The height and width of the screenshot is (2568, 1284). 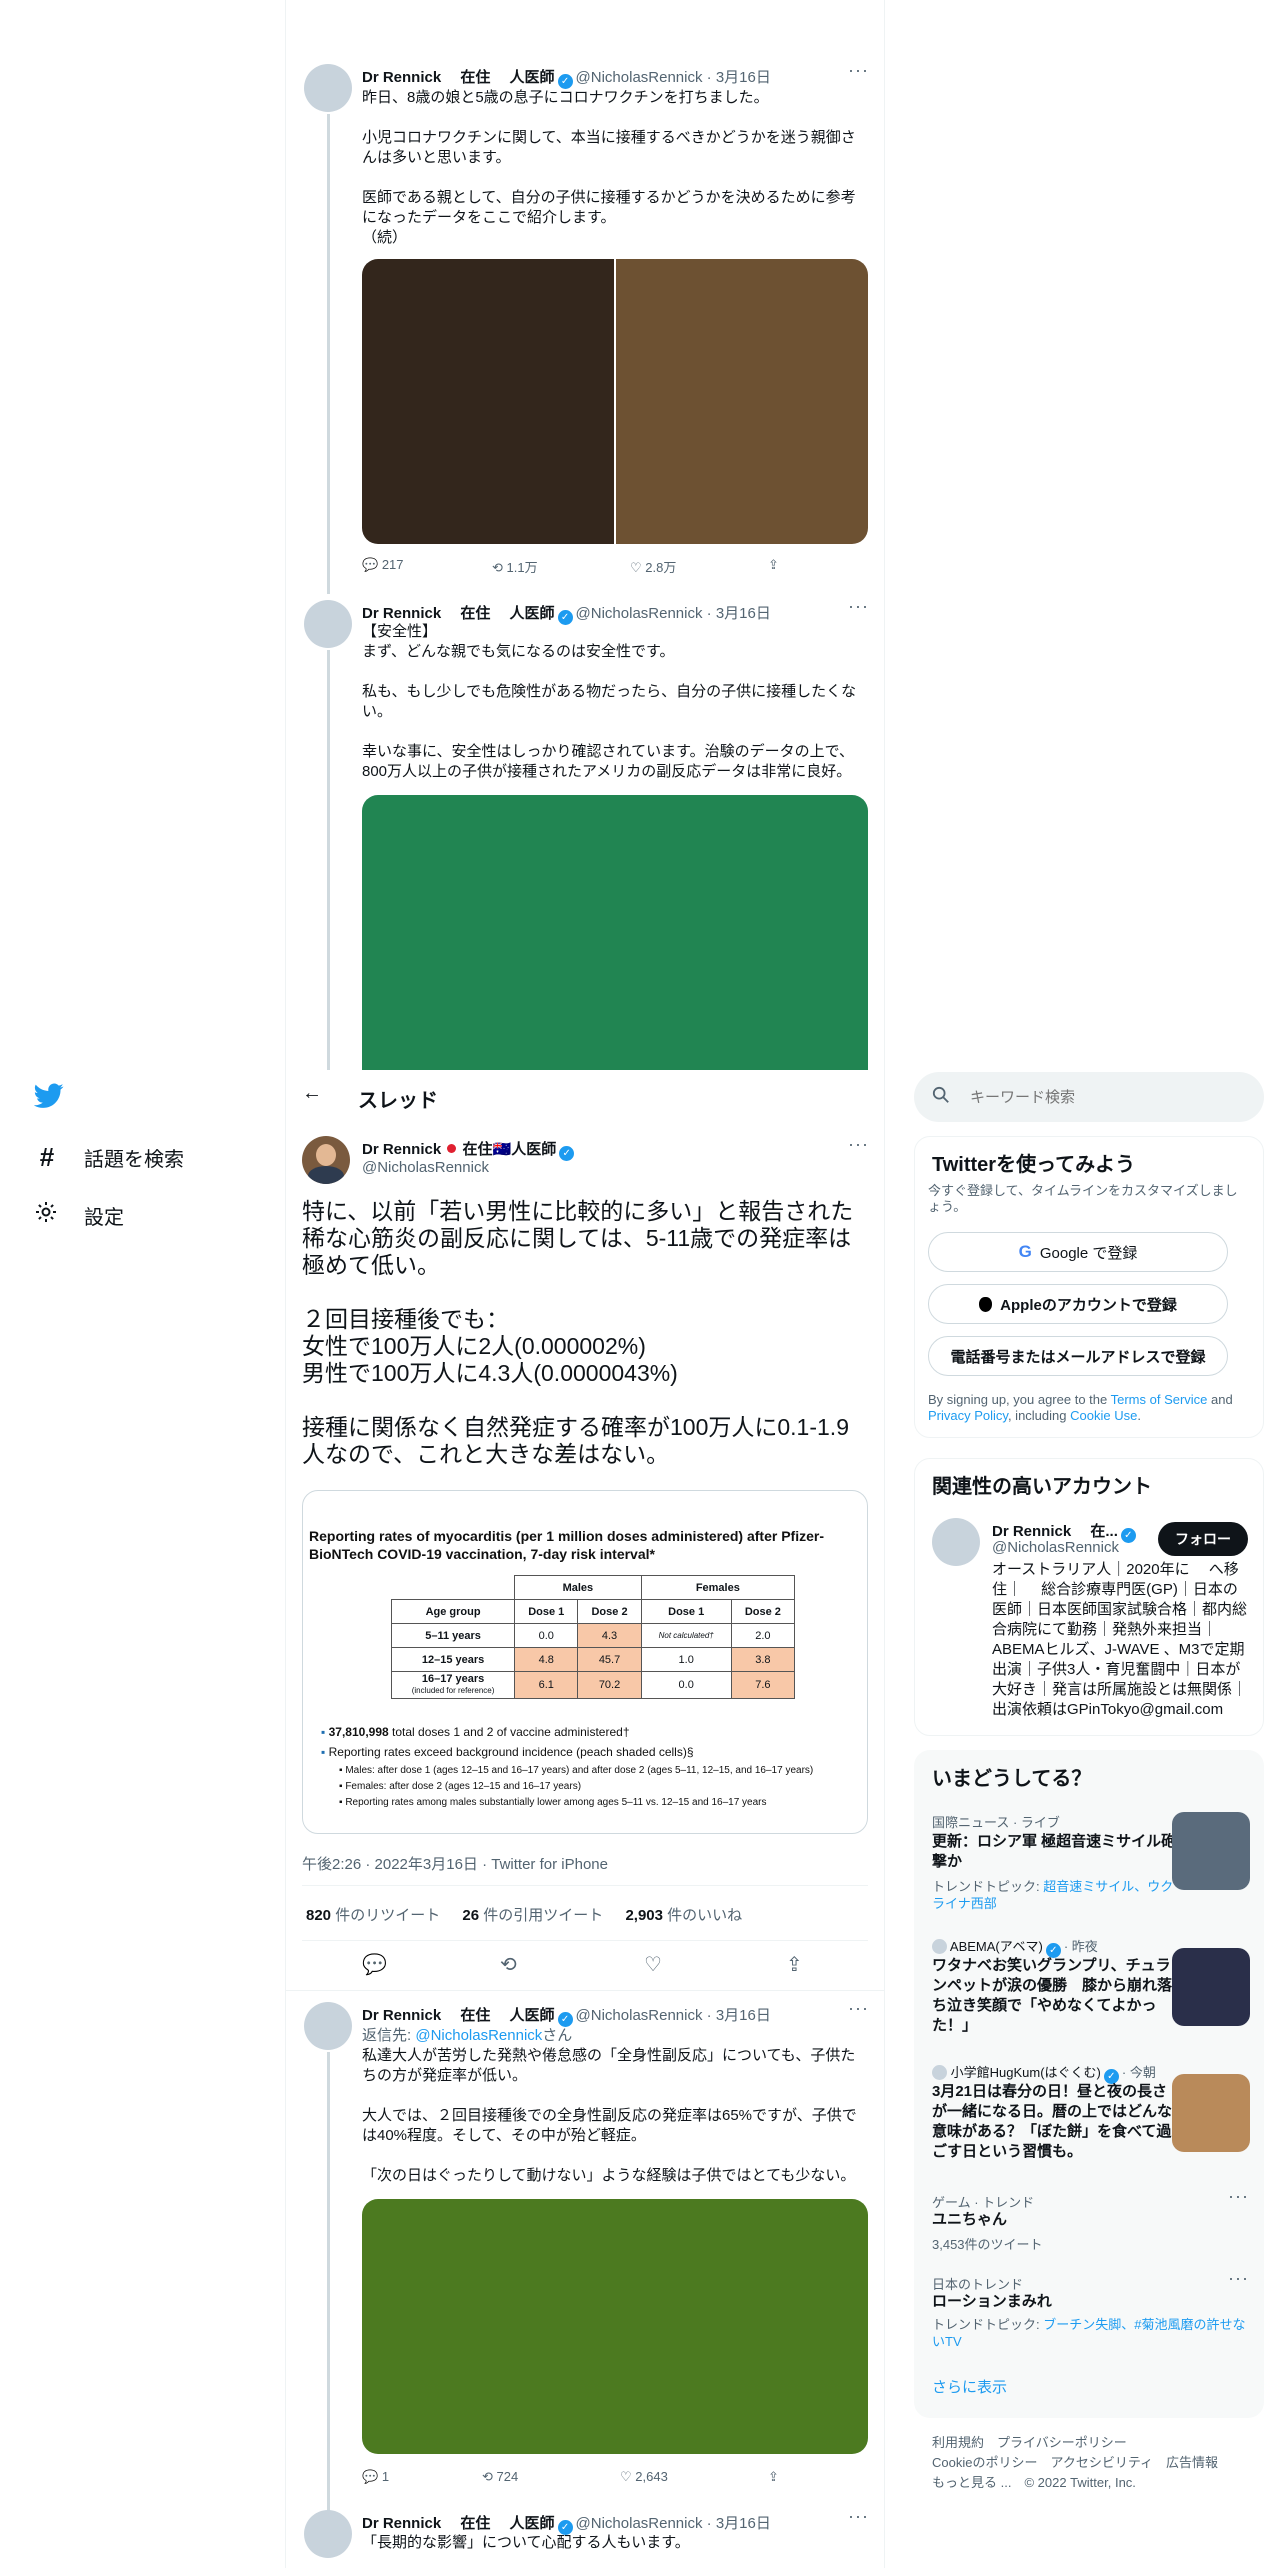 I want to click on related-handle: @NicholasRennick, so click(x=1055, y=1547).